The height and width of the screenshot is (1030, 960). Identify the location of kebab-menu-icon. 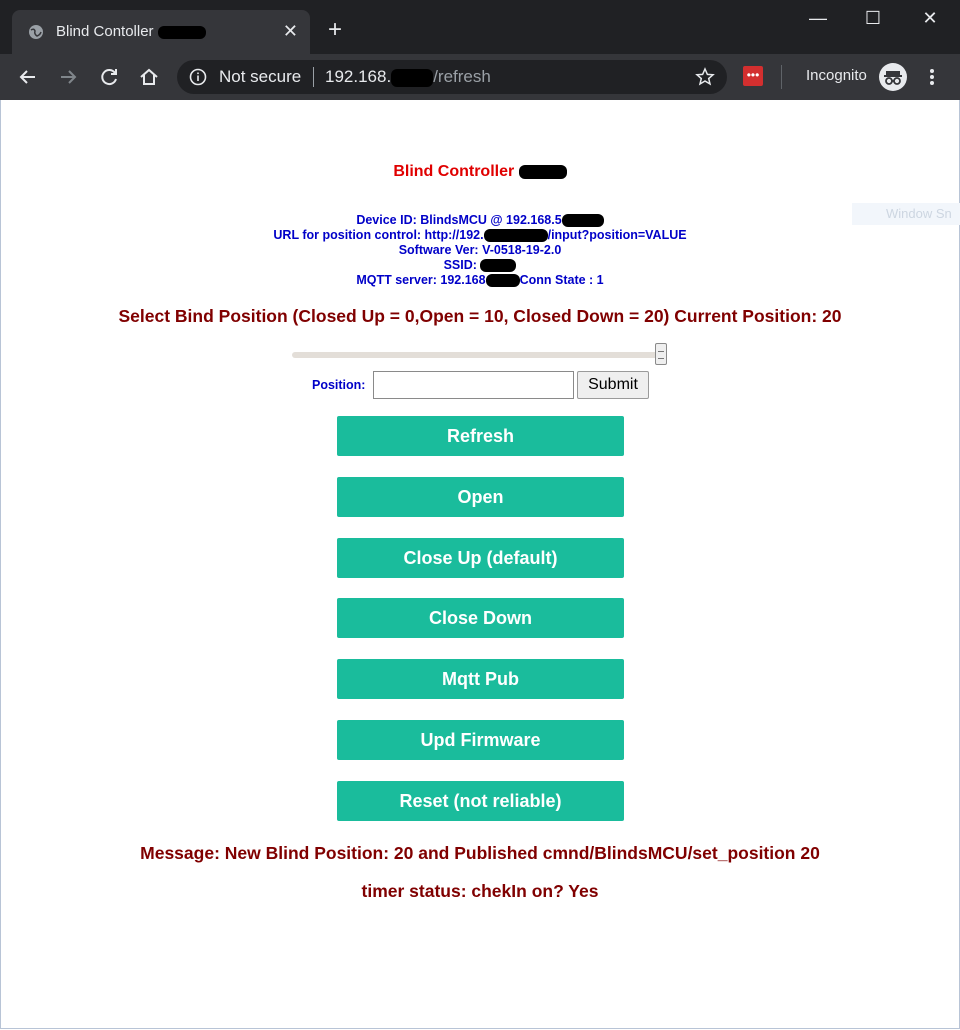
(932, 77).